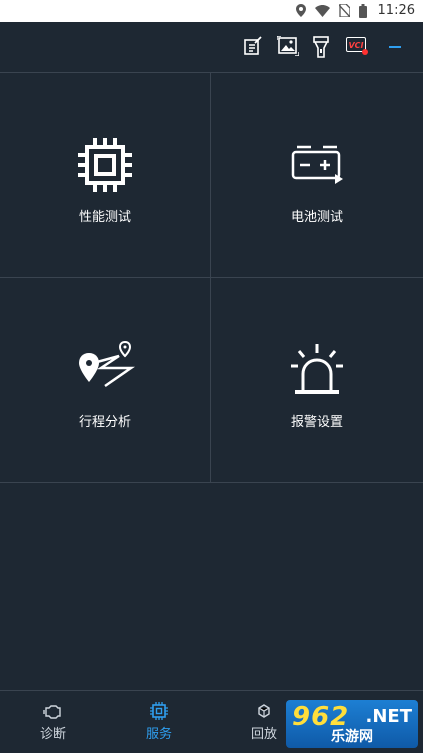 The image size is (423, 753). What do you see at coordinates (355, 10) in the screenshot?
I see `status-icons: 11:26` at bounding box center [355, 10].